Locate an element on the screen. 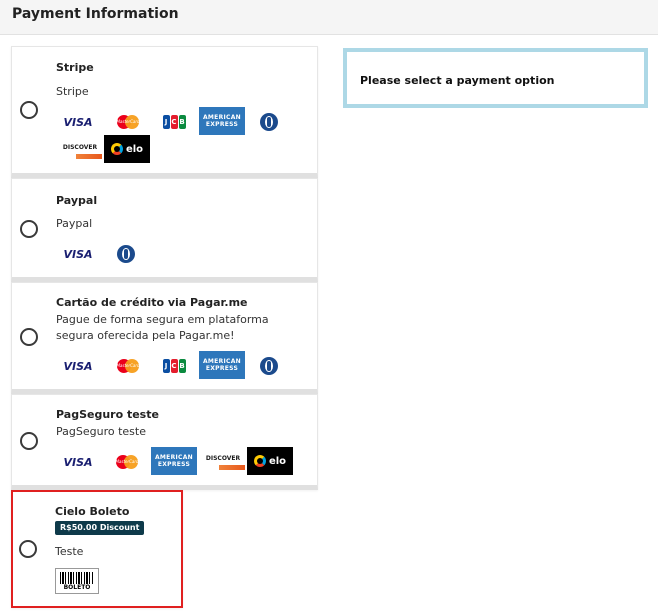 Image resolution: width=658 pixels, height=614 pixels. prompt-message: Please select a payment option is located at coordinates (457, 80).